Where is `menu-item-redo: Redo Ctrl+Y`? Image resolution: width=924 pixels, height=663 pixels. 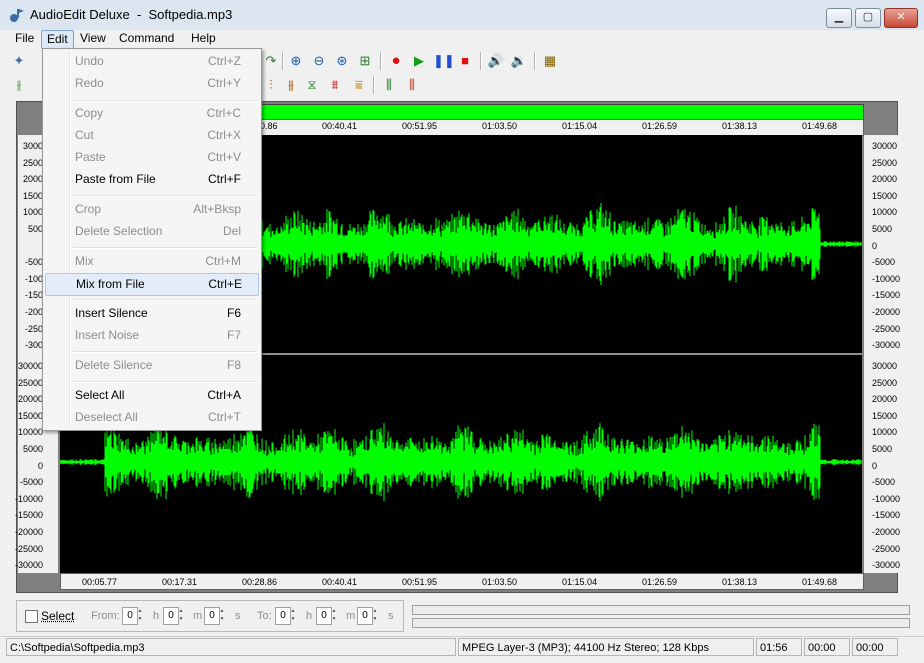
menu-item-redo: Redo Ctrl+Y is located at coordinates (151, 83).